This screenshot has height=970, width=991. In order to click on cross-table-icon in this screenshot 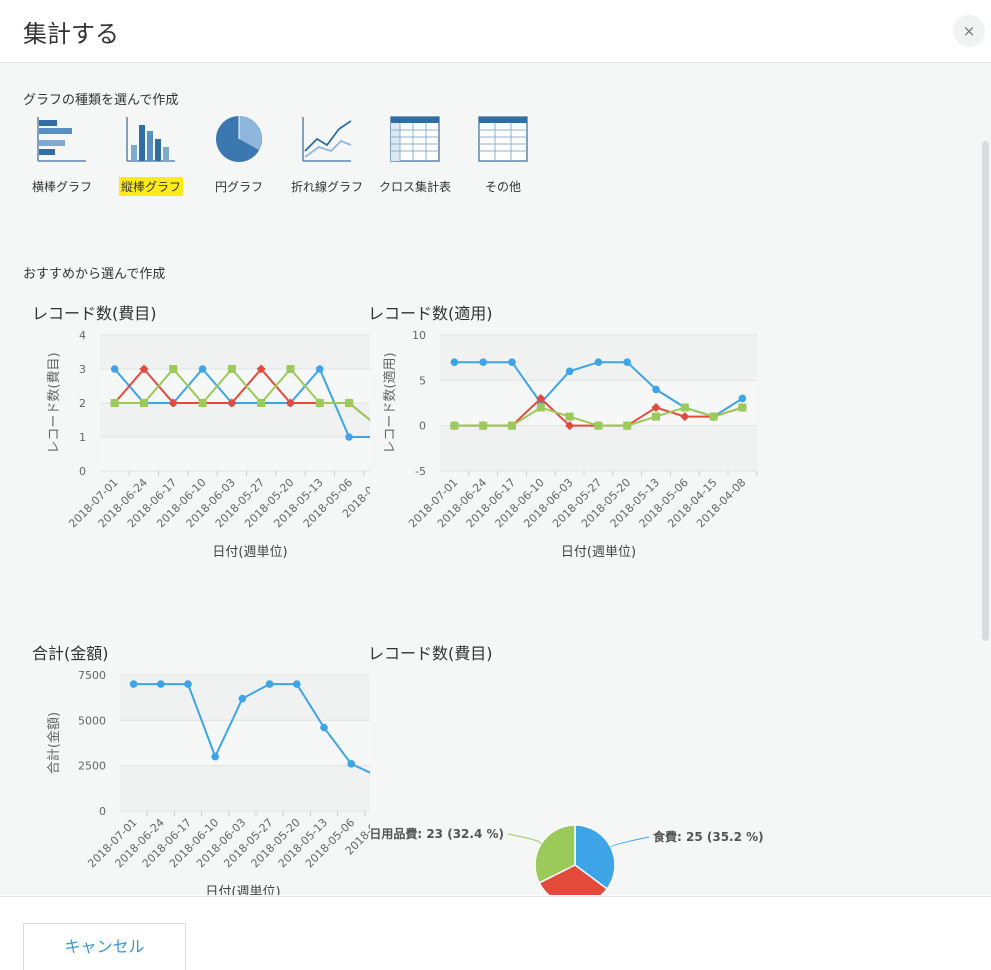, I will do `click(415, 139)`.